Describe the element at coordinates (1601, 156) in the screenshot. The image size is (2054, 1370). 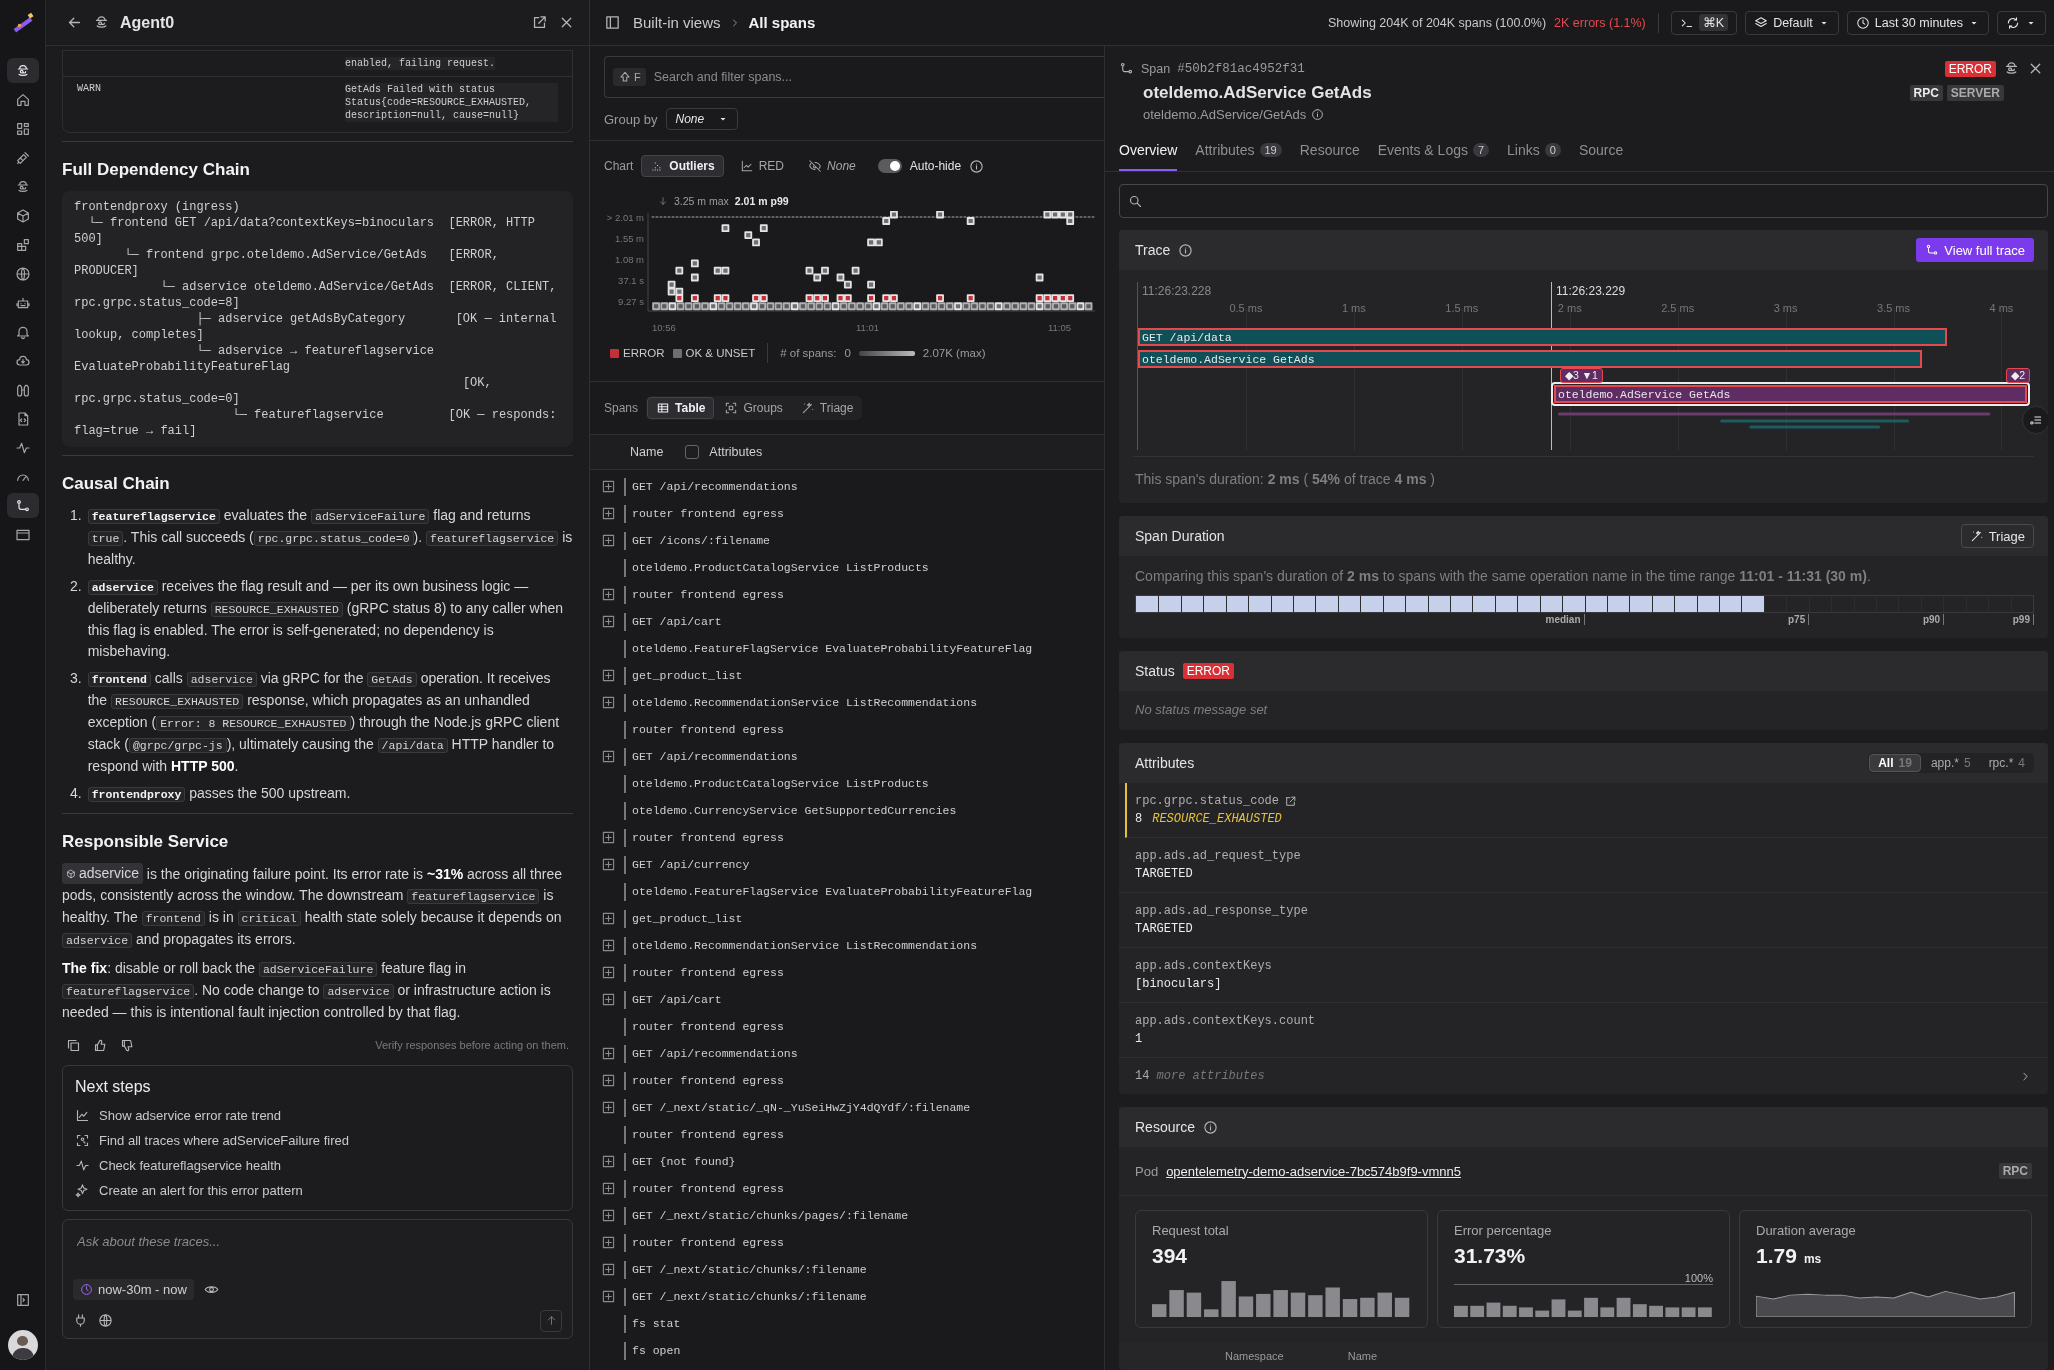
I see `detail-tab: Source` at that location.